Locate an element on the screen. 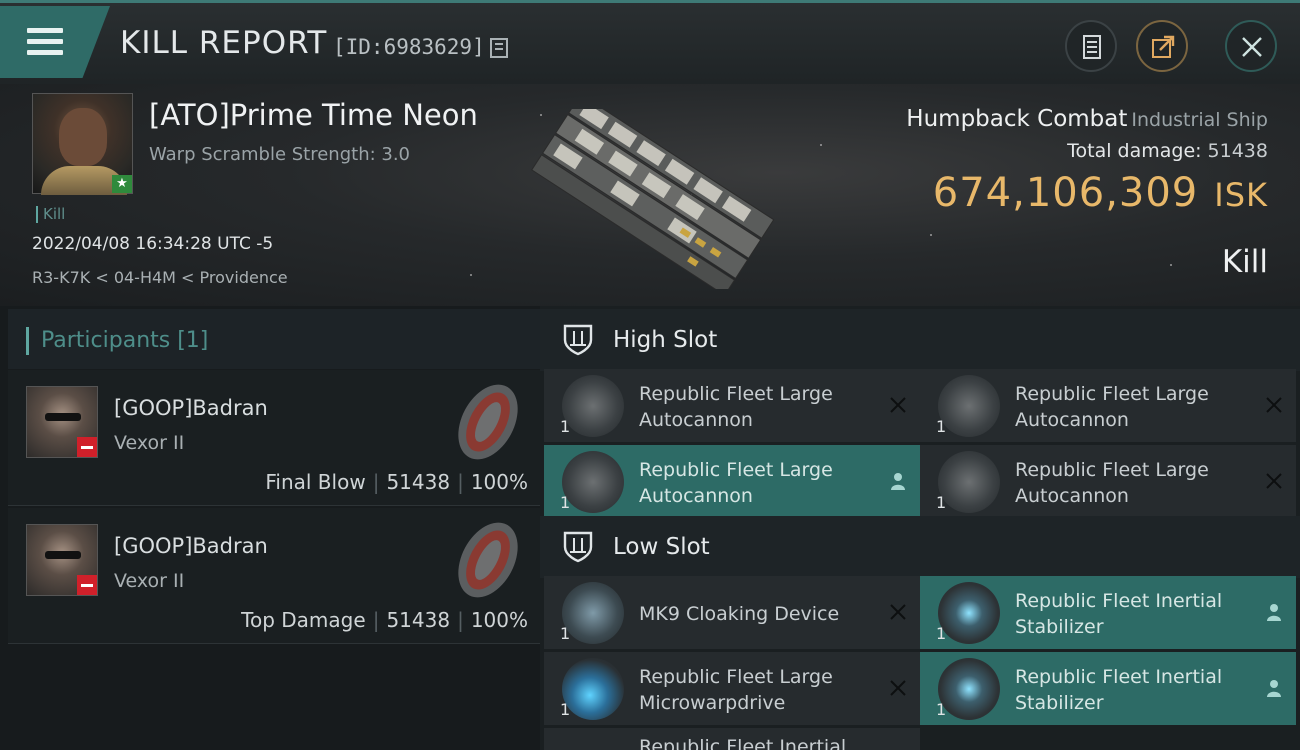 This screenshot has height=750, width=1300. module-name: Republic Fleet Inertial is located at coordinates (743, 743).